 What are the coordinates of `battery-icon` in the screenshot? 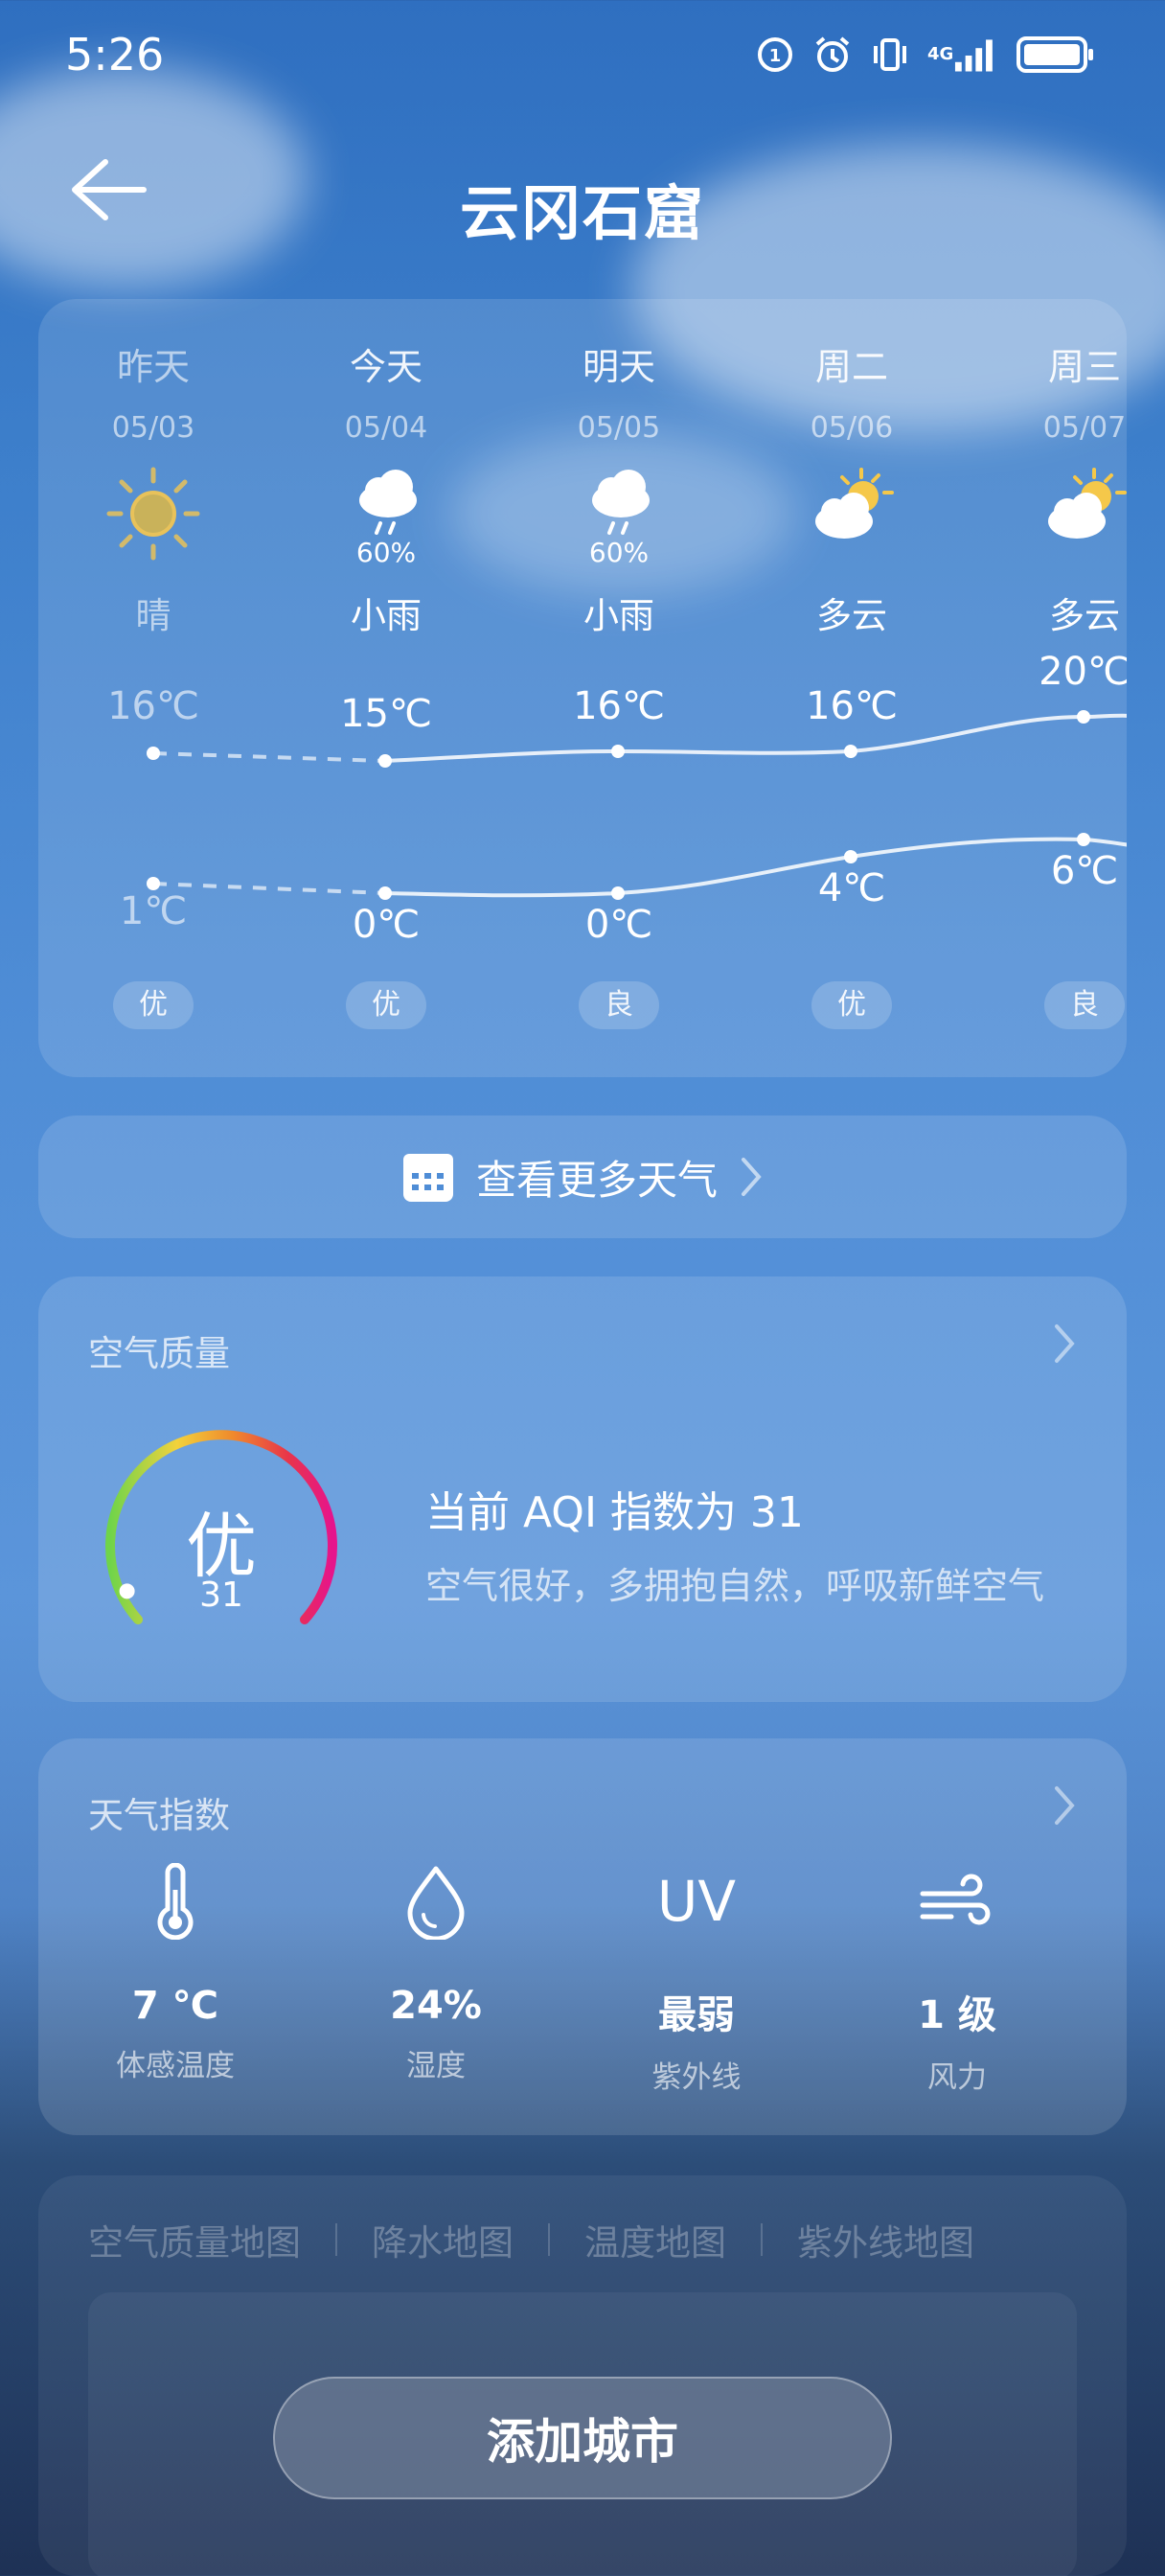 It's located at (1056, 54).